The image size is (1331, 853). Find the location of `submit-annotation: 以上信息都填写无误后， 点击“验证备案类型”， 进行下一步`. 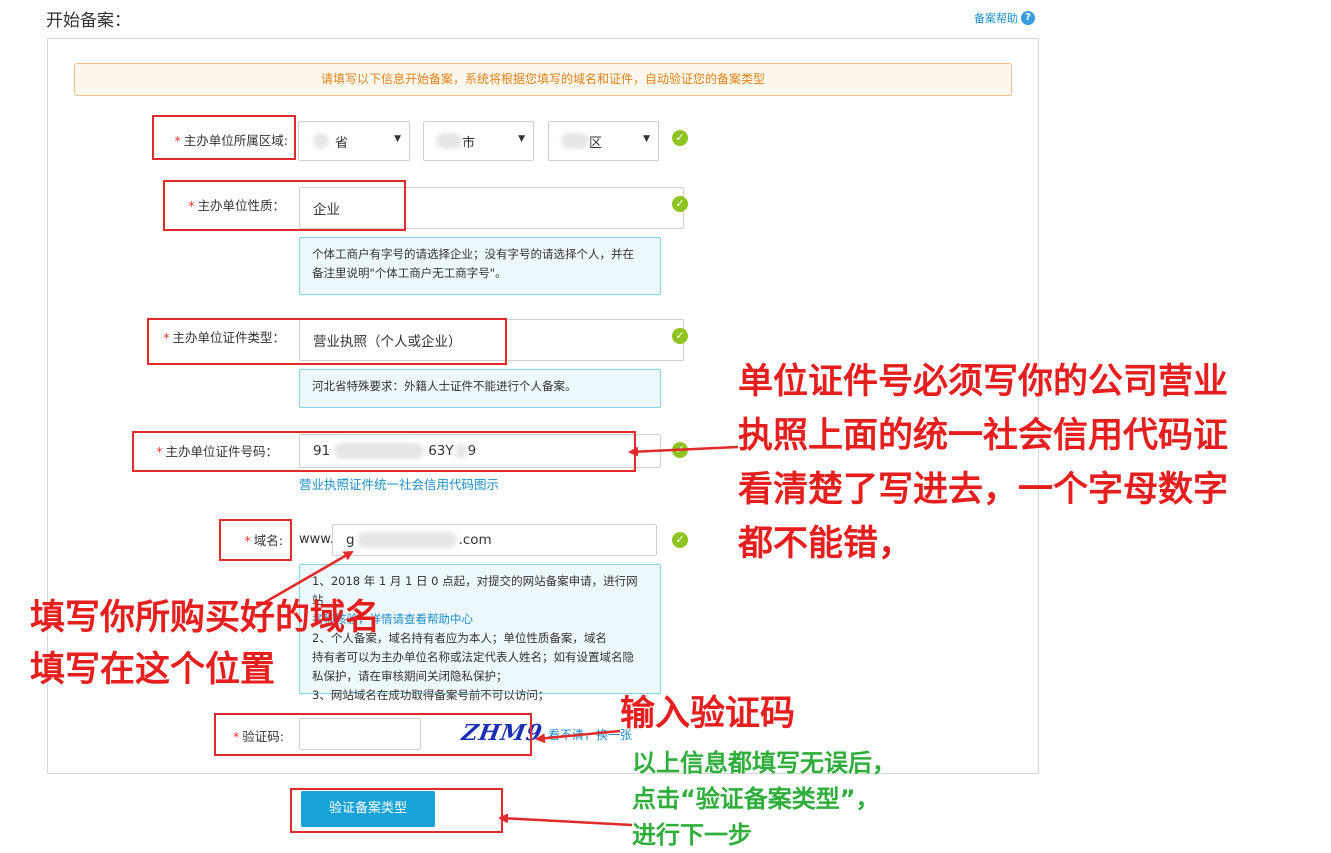

submit-annotation: 以上信息都填写无误后， 点击“验证备案类型”， 进行下一步 is located at coordinates (764, 799).